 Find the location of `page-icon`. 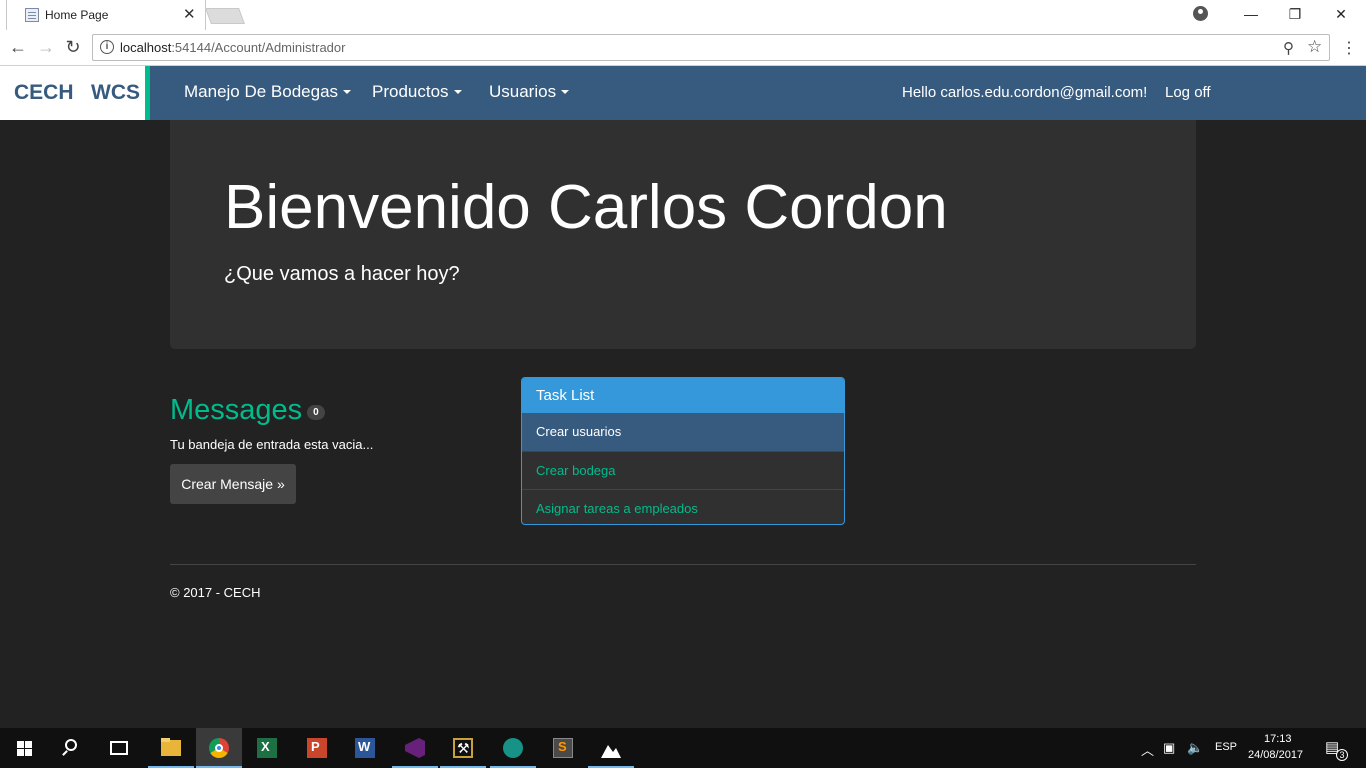

page-icon is located at coordinates (32, 15).